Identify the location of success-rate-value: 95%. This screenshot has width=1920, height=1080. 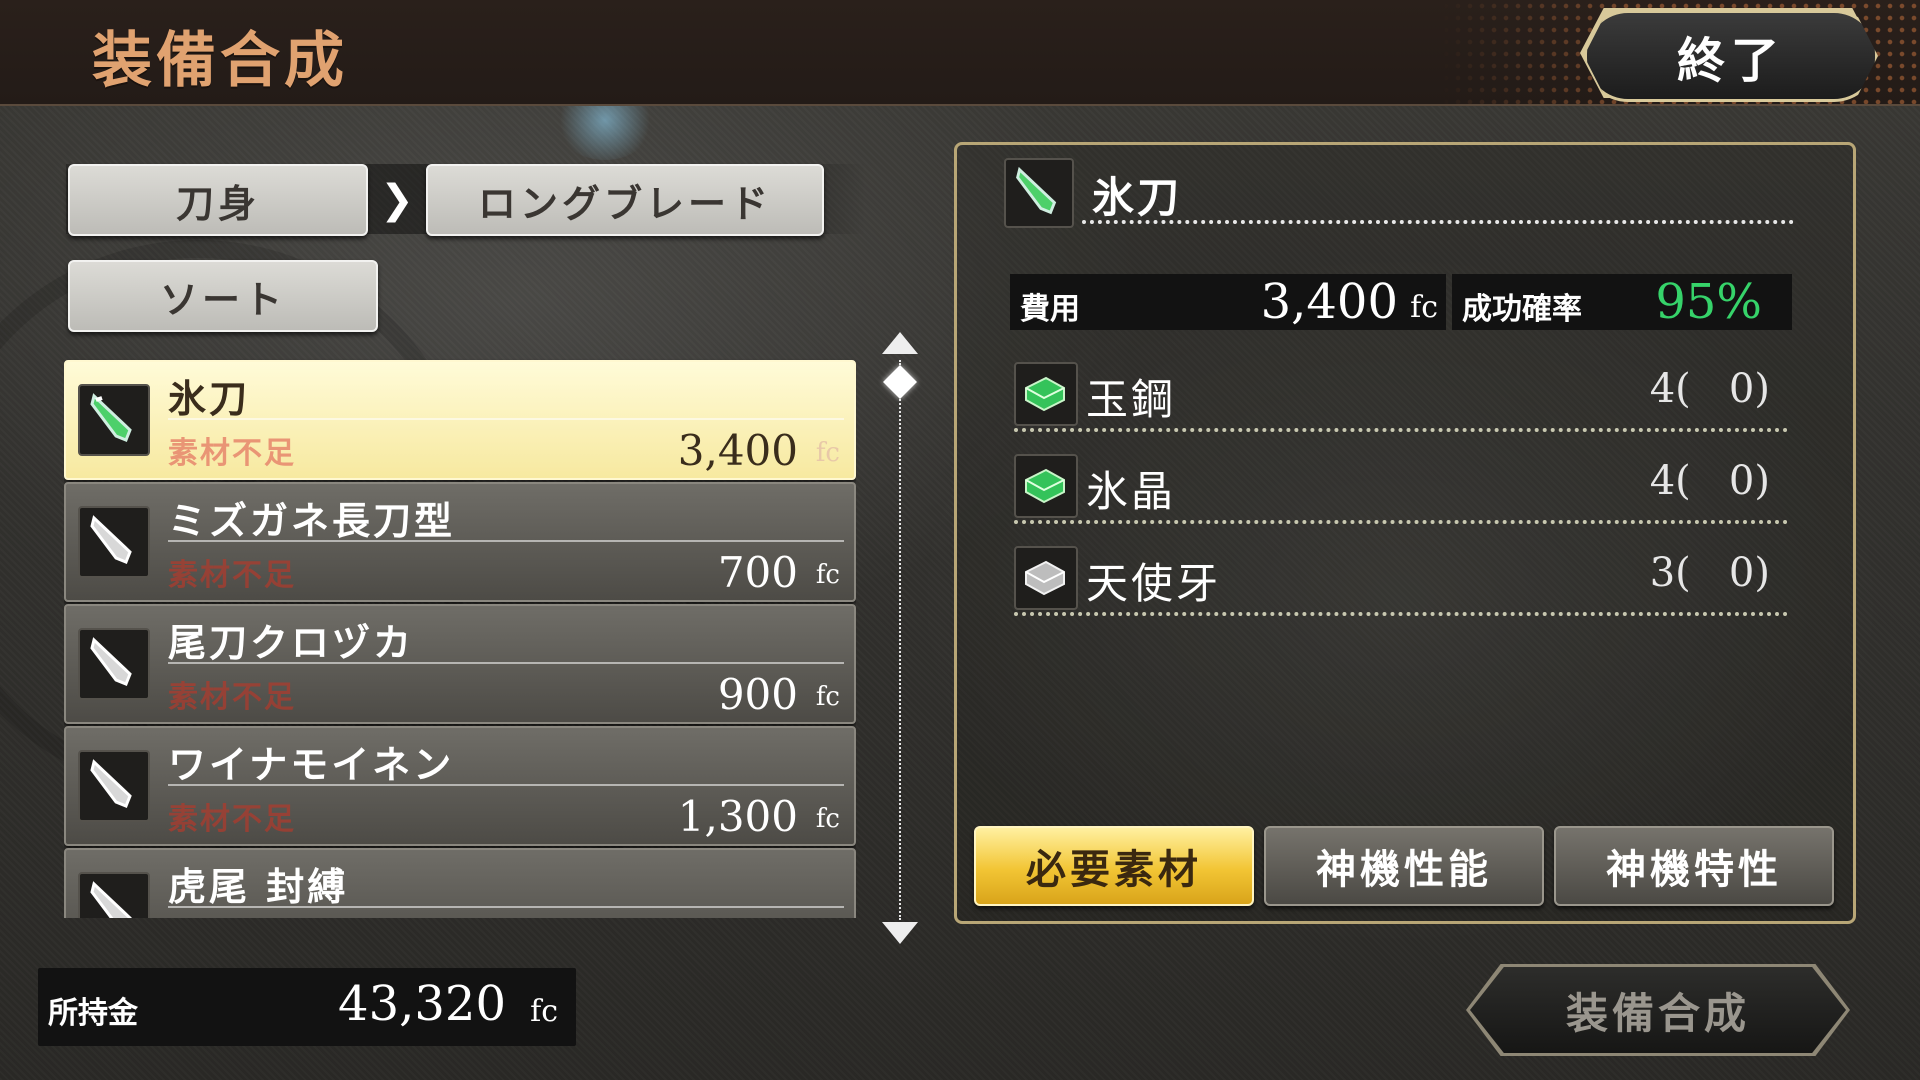
(1708, 302).